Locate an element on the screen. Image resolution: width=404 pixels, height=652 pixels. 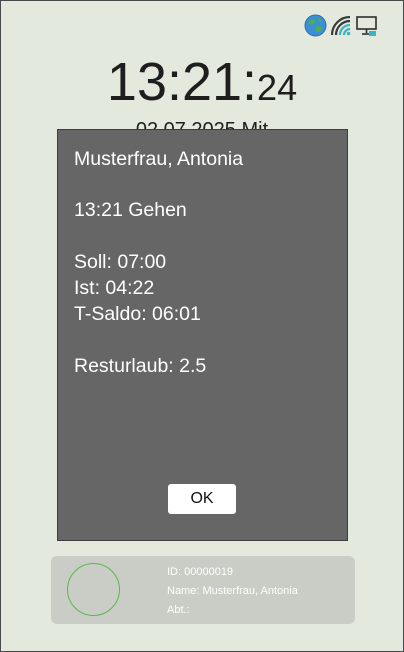
booking-event: 13:21 Gehen is located at coordinates (130, 210).